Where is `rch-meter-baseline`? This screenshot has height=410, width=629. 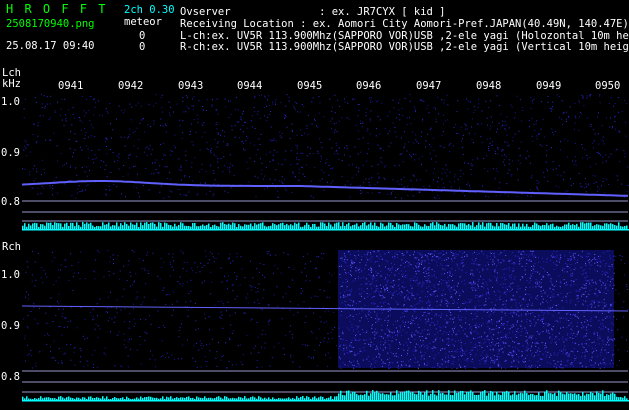 rch-meter-baseline is located at coordinates (325, 401).